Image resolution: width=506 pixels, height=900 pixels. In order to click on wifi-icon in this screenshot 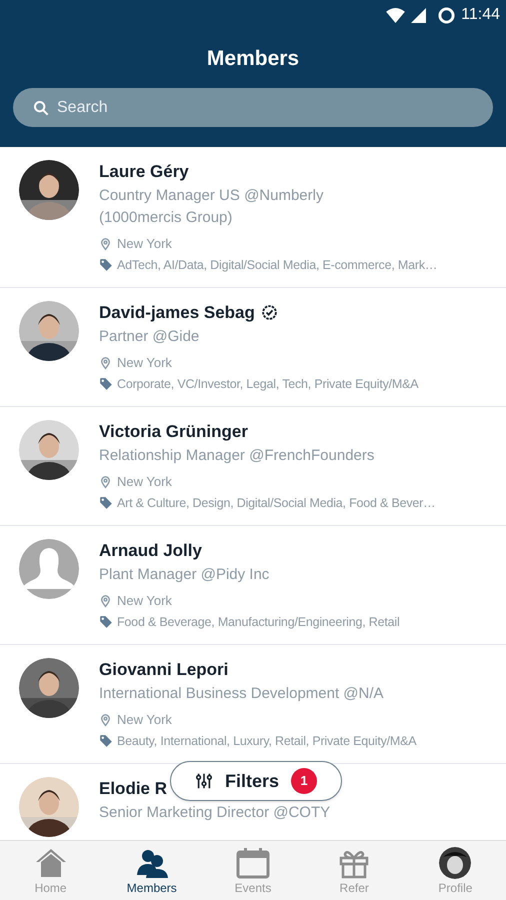, I will do `click(396, 15)`.